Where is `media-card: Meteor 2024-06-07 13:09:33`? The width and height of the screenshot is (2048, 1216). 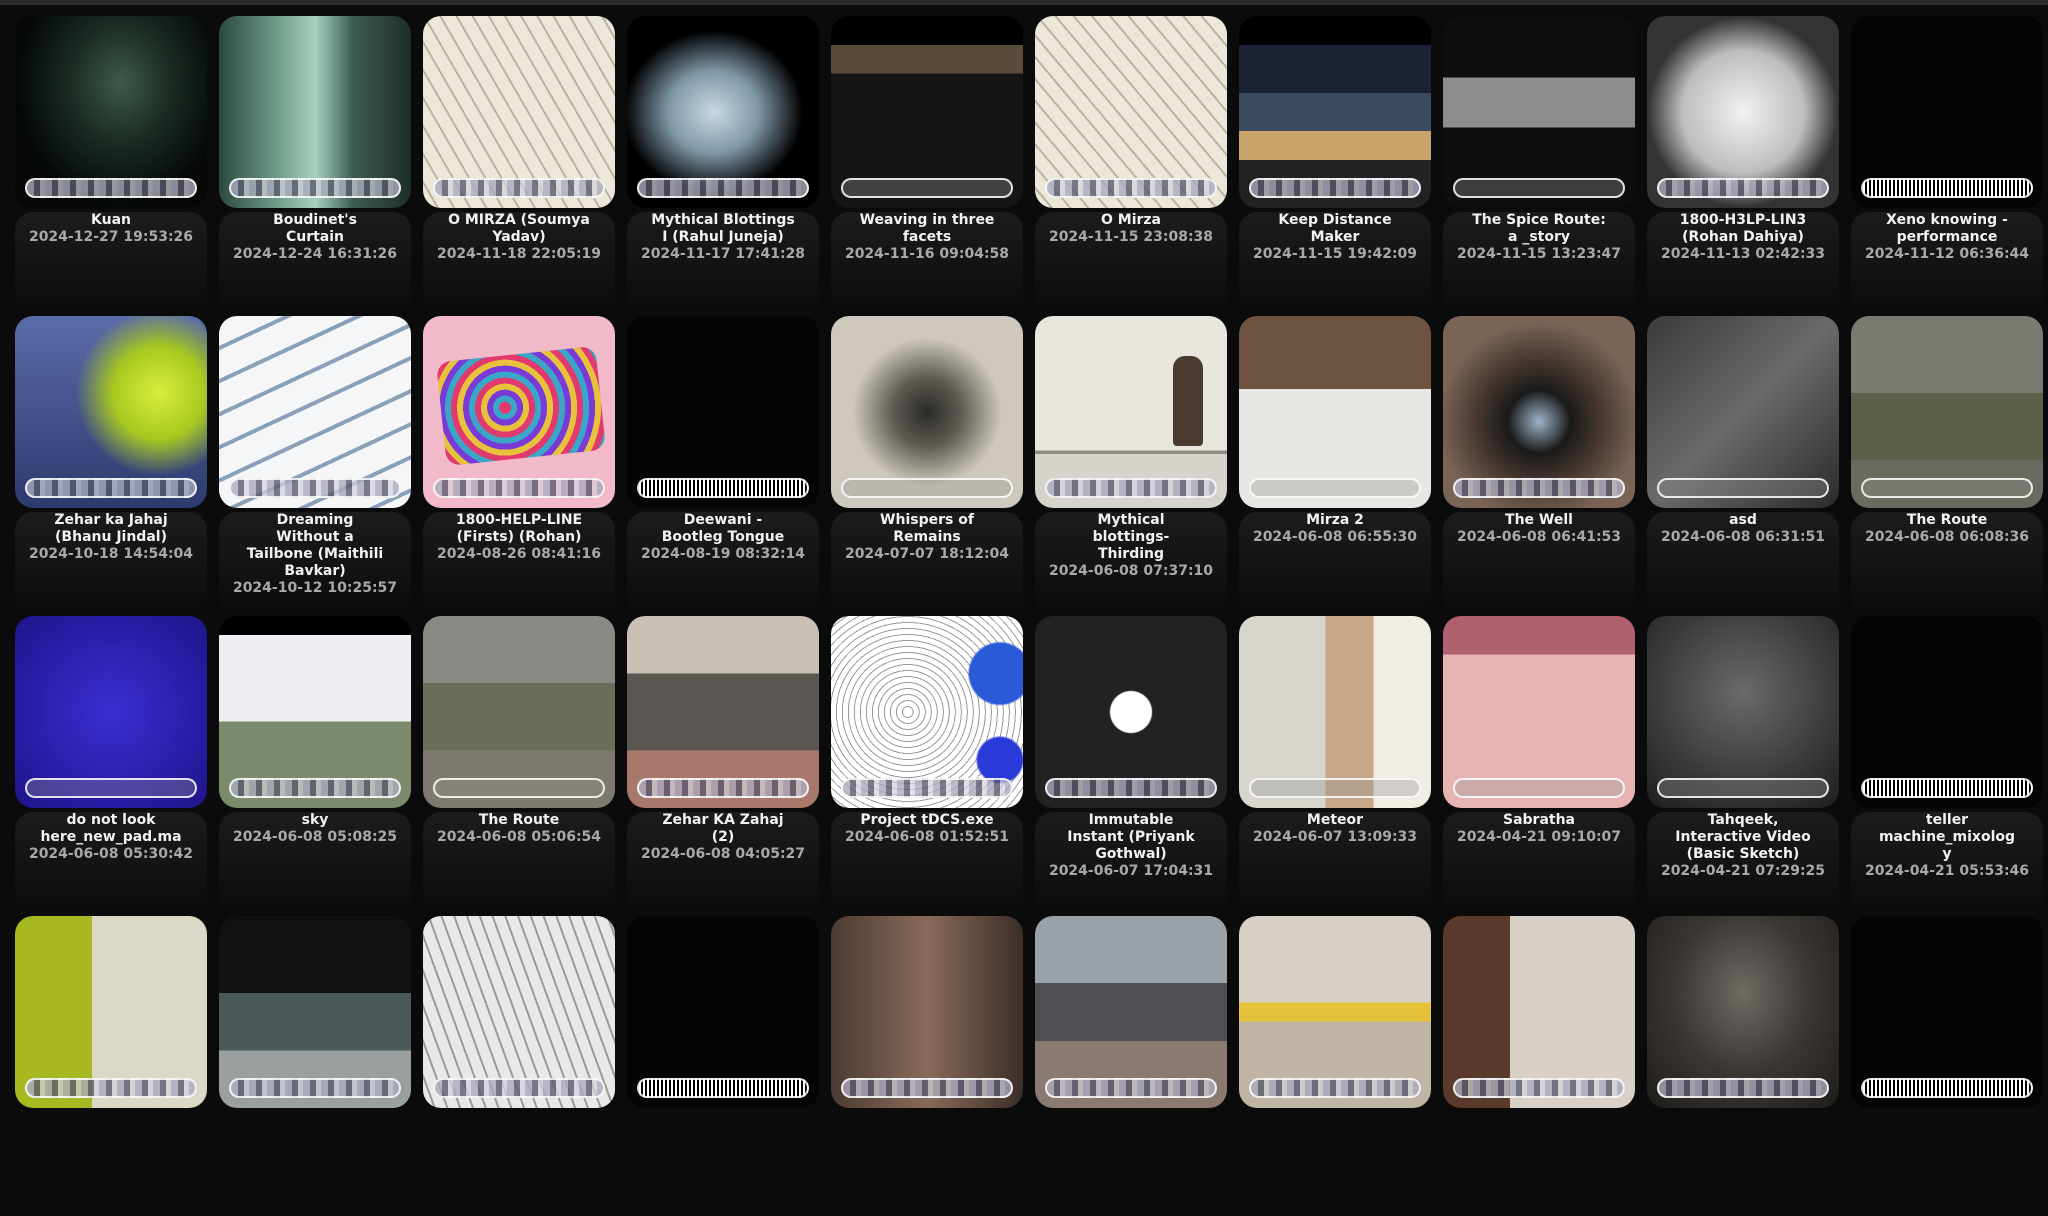
media-card: Meteor 2024-06-07 13:09:33 is located at coordinates (1335, 766).